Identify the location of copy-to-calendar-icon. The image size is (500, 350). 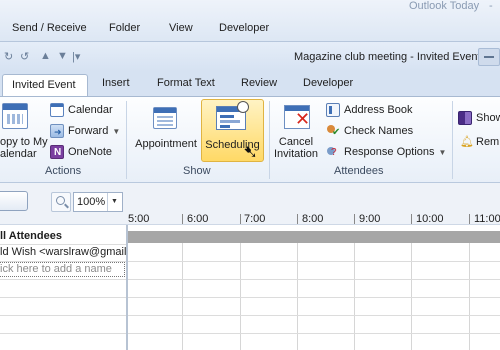
(15, 116).